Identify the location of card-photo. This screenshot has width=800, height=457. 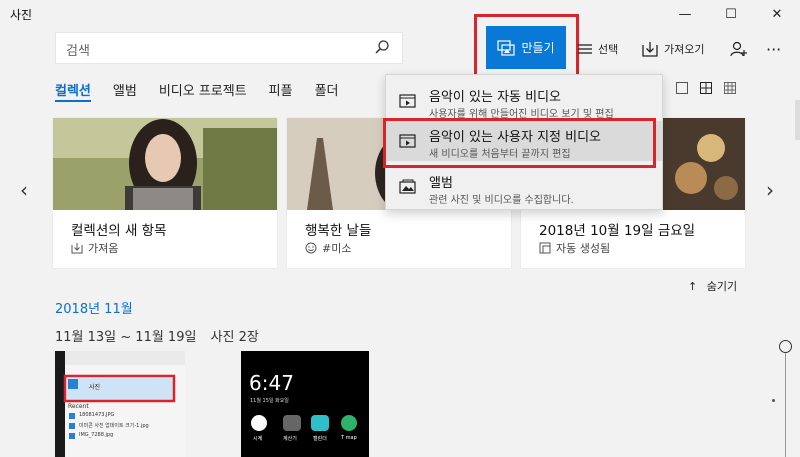
(165, 164).